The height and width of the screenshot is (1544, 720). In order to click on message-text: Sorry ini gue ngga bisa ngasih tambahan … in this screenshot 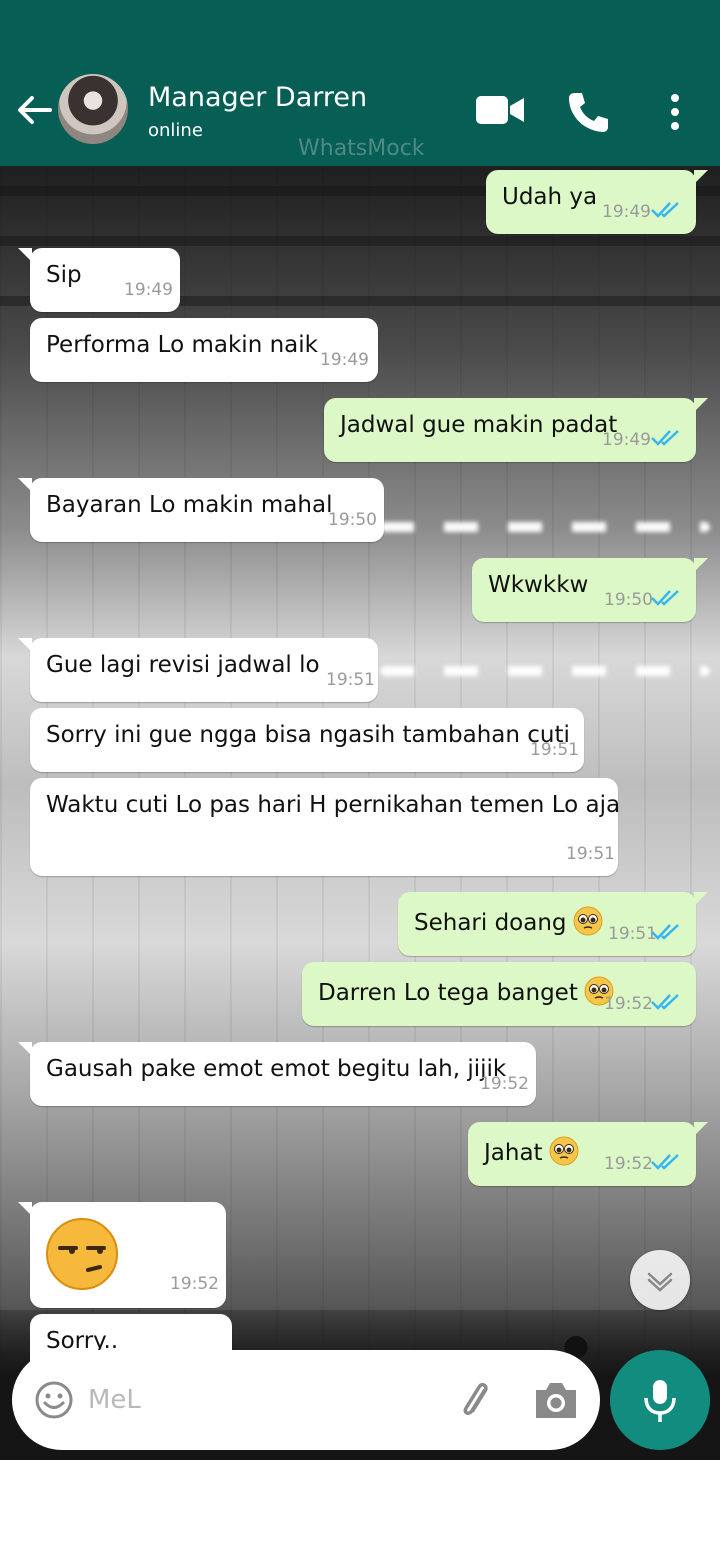, I will do `click(308, 735)`.